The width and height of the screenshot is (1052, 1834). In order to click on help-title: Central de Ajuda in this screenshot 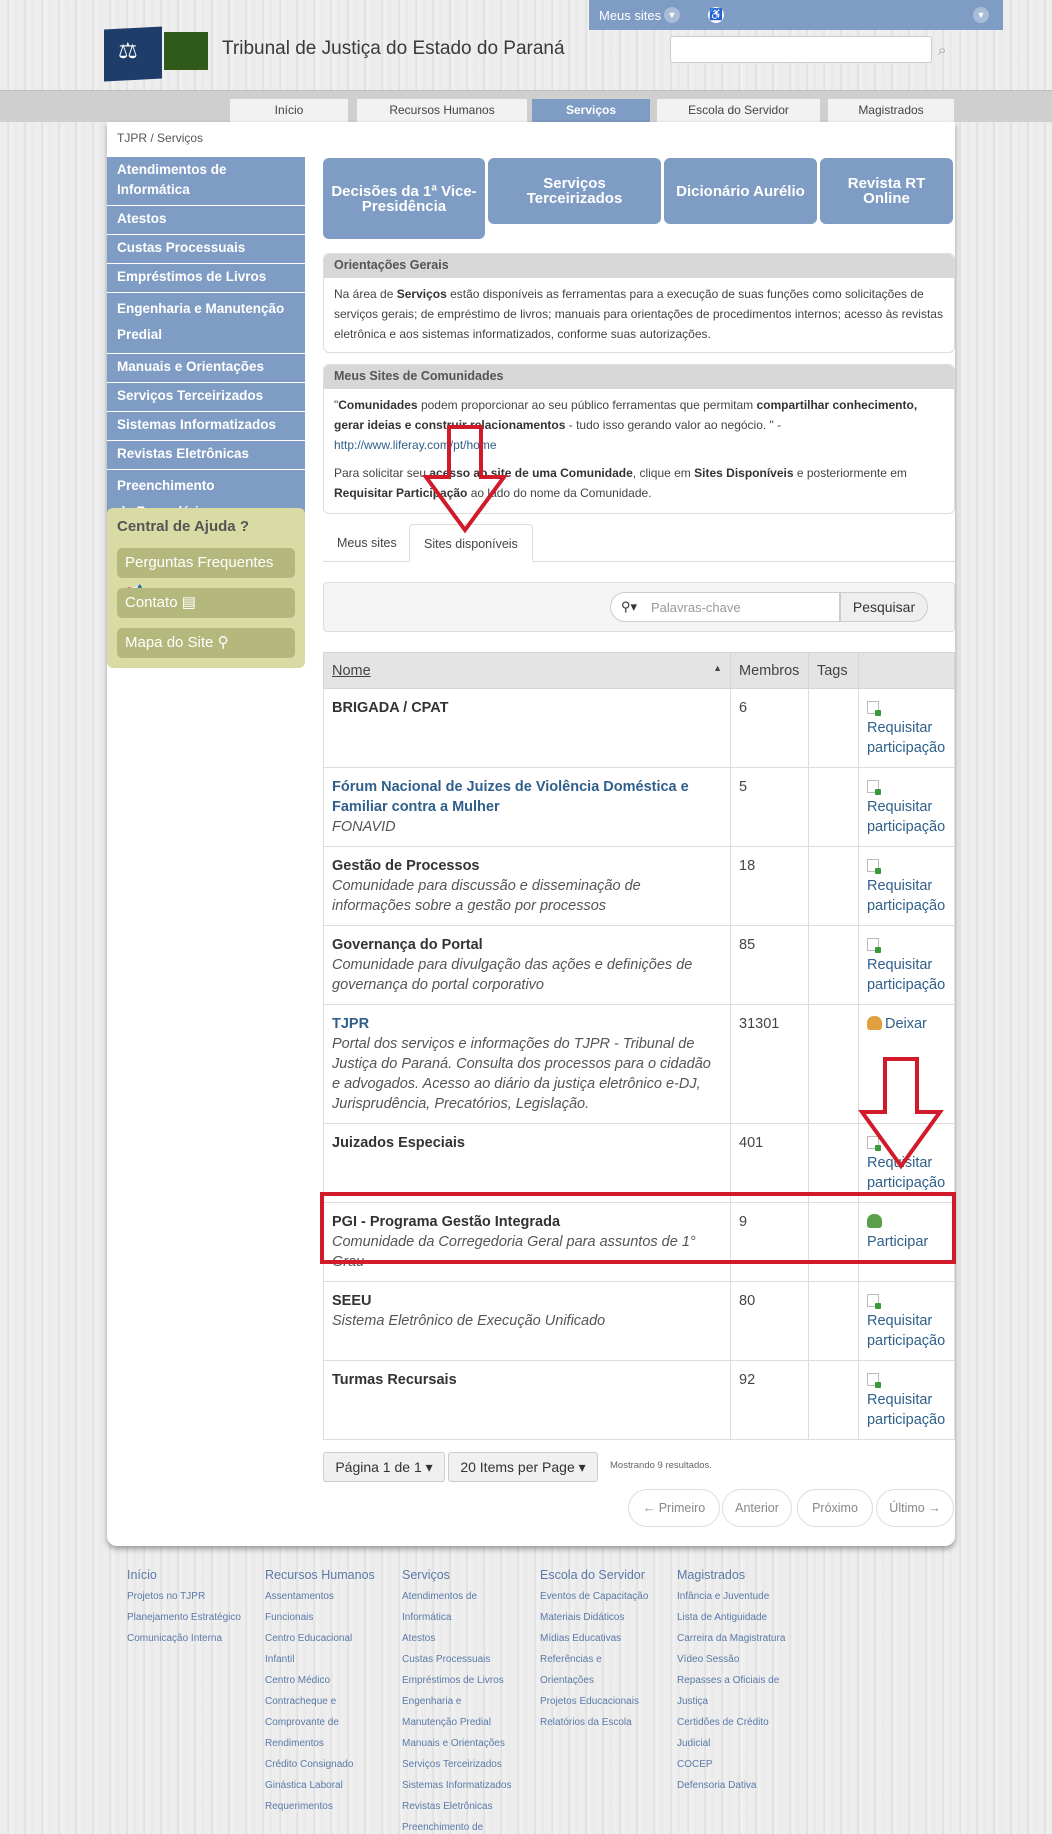, I will do `click(176, 526)`.